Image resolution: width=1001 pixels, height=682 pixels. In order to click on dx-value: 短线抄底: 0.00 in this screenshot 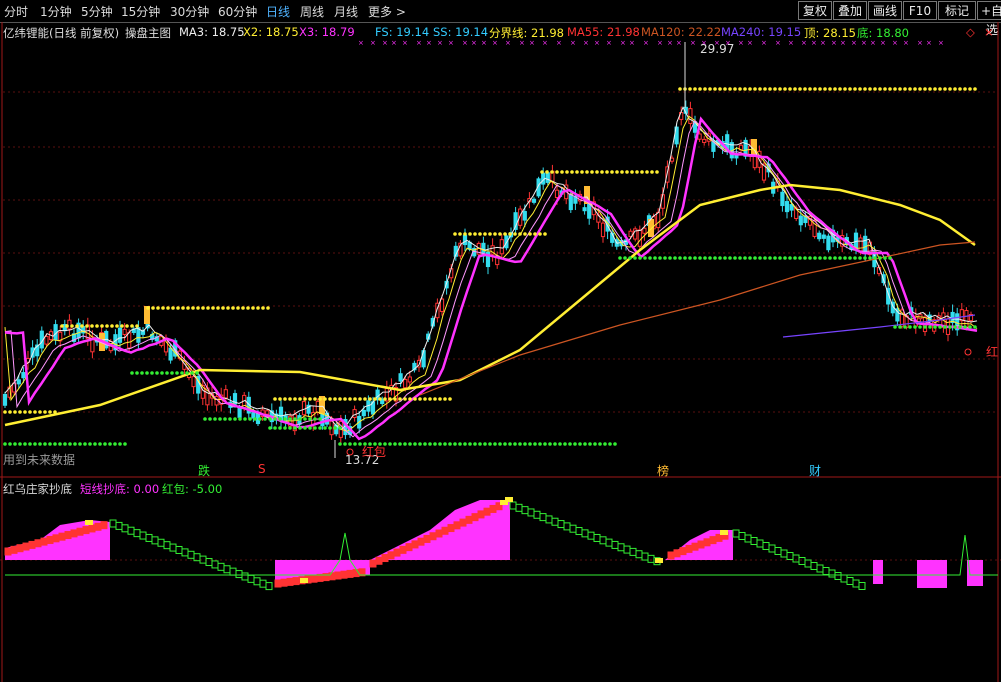, I will do `click(120, 489)`.